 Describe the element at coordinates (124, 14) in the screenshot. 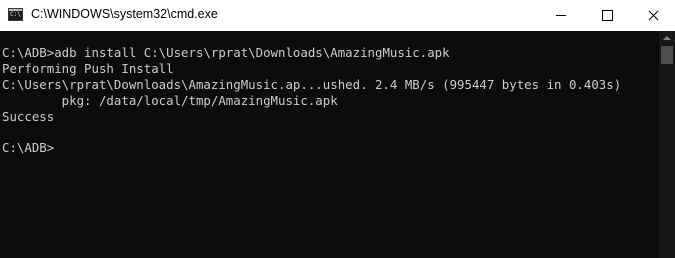

I see `window-title: C:\WINDOWS\system32\cmd.exe` at that location.